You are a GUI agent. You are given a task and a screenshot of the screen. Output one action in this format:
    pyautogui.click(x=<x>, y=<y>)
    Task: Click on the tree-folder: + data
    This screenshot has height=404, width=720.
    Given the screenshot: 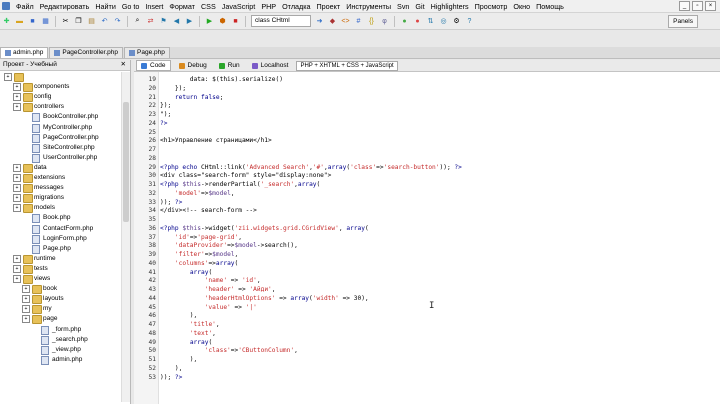 What is the action you would take?
    pyautogui.click(x=60, y=168)
    